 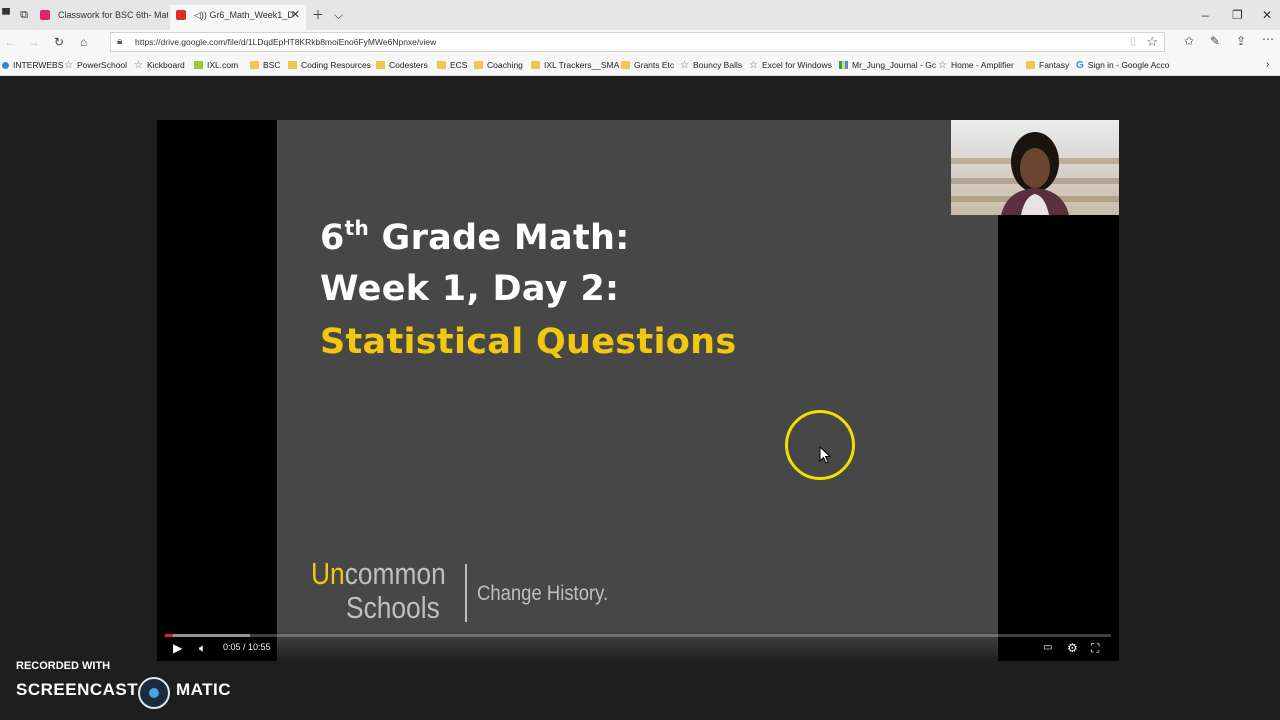 I want to click on bookmark-fantasy: Fantasy, so click(x=1047, y=65).